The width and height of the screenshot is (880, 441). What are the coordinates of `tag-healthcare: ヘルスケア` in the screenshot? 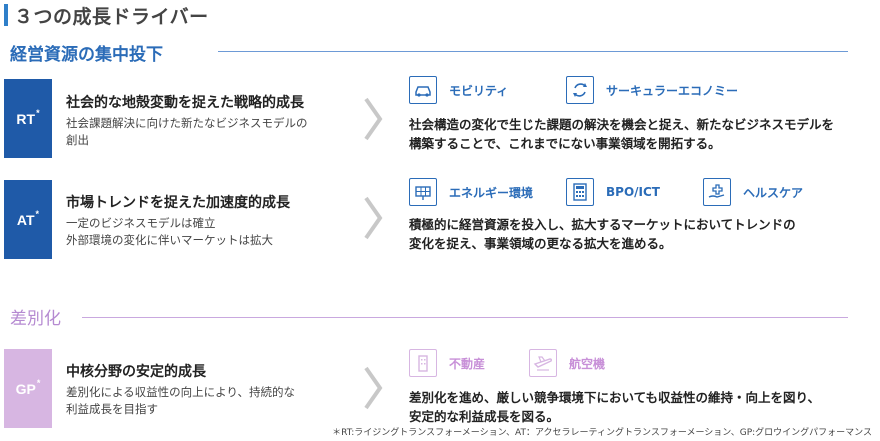 It's located at (753, 192).